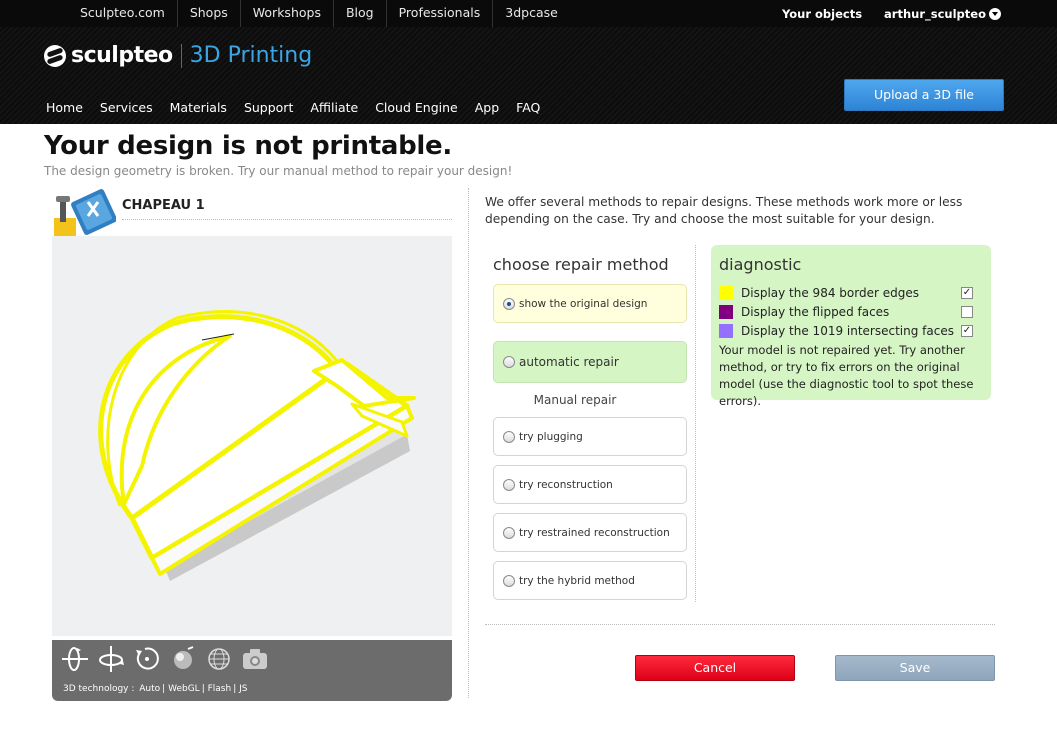 The height and width of the screenshot is (741, 1057). What do you see at coordinates (219, 659) in the screenshot?
I see `wireframe-icon` at bounding box center [219, 659].